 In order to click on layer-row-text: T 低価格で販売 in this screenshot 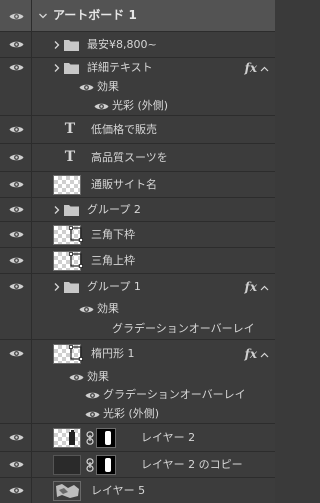, I will do `click(137, 130)`.